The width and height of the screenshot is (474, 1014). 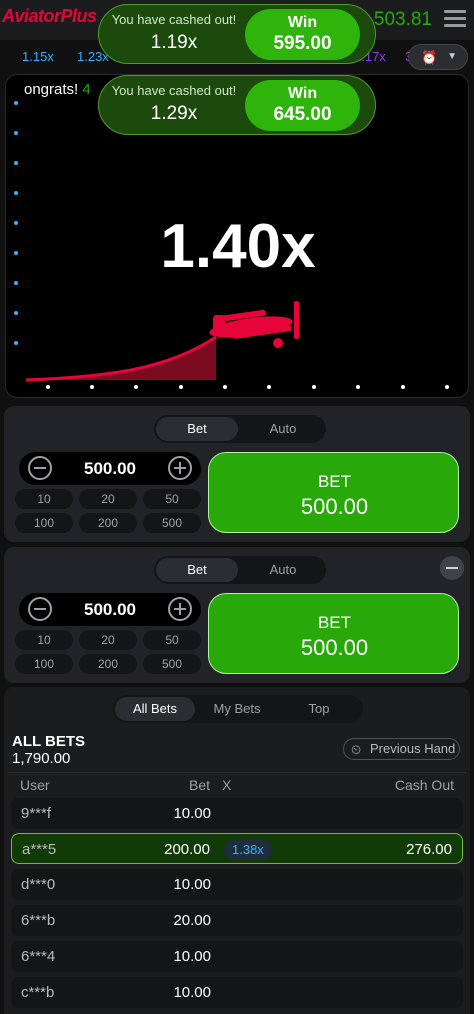 I want to click on previous-hand-label: Previous Hand, so click(x=413, y=748).